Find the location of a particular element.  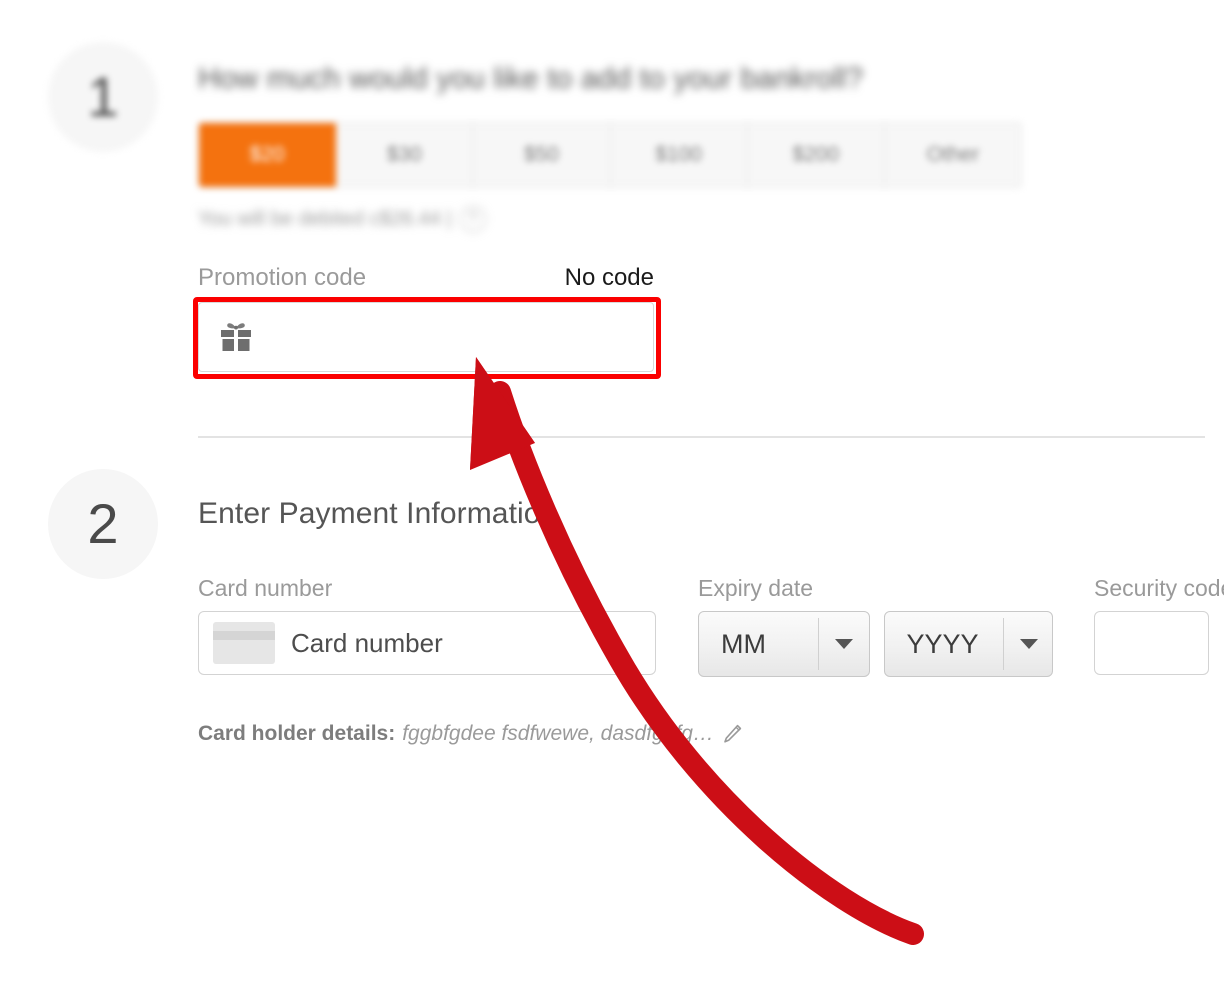

card-number-field: Card number Card number is located at coordinates (427, 625).